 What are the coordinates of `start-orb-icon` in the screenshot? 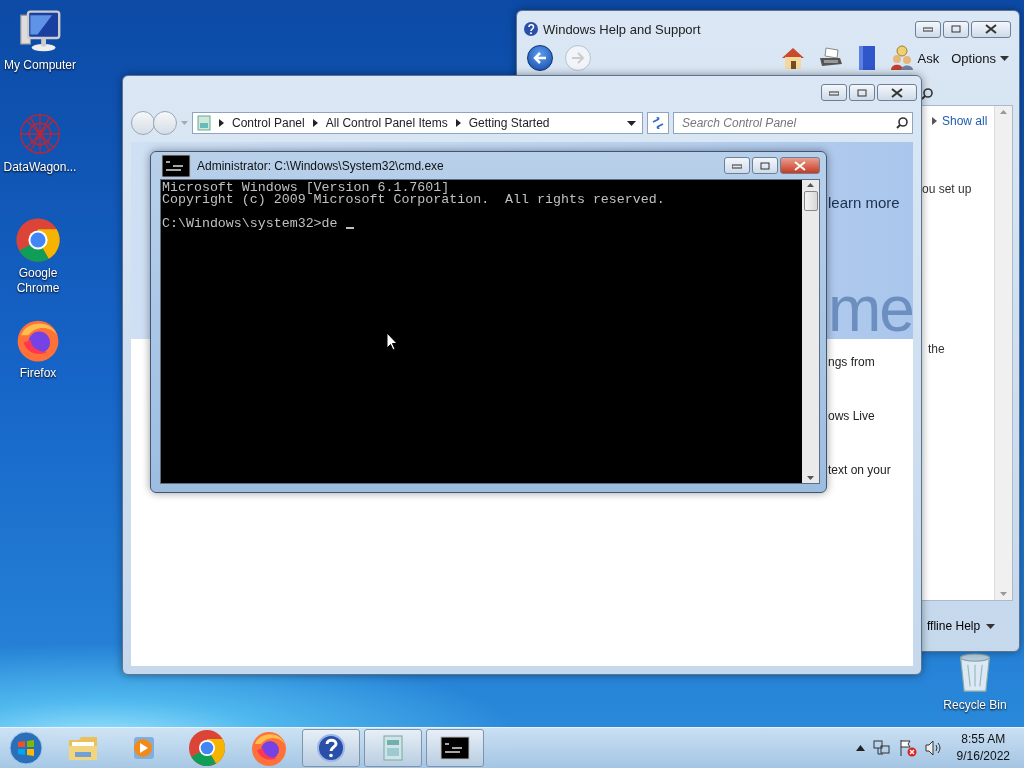 It's located at (26, 748).